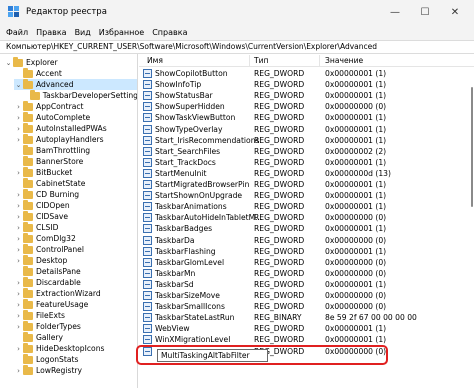  Describe the element at coordinates (80, 95) in the screenshot. I see `tree-item: TaskbarDeveloperSetting` at that location.